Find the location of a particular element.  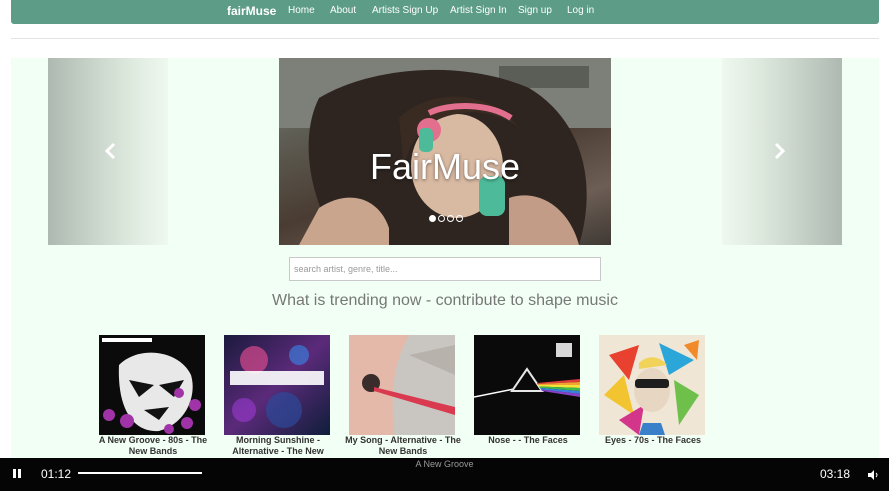

current-time: 01:12 is located at coordinates (56, 474).